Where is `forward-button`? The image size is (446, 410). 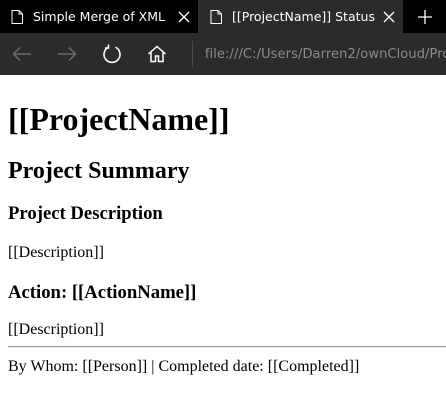
forward-button is located at coordinates (67, 54).